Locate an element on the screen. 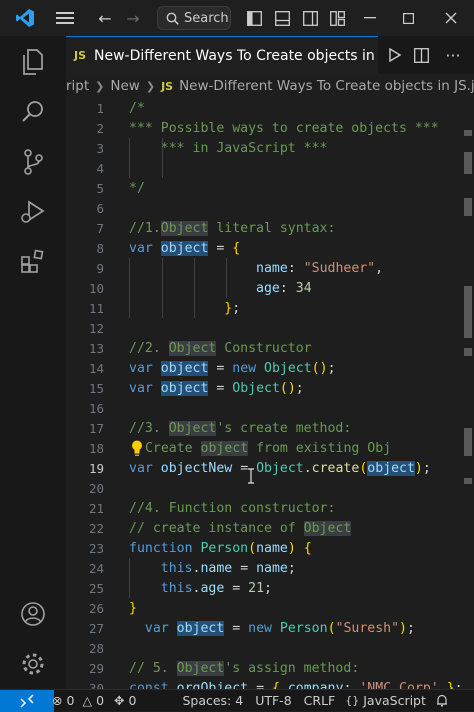 This screenshot has height=712, width=474. code-line: 13 //2. Object Constructor is located at coordinates (270, 348).